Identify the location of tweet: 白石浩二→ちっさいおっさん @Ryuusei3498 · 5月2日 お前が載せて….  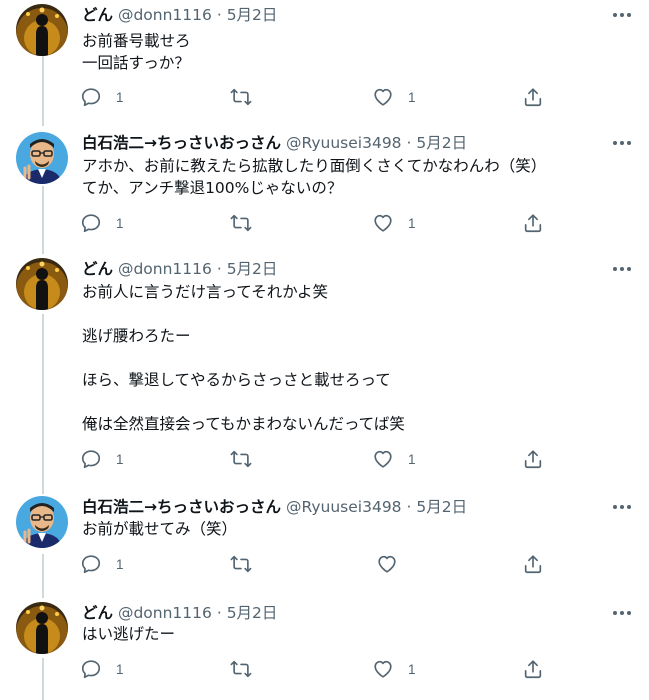
(324, 539).